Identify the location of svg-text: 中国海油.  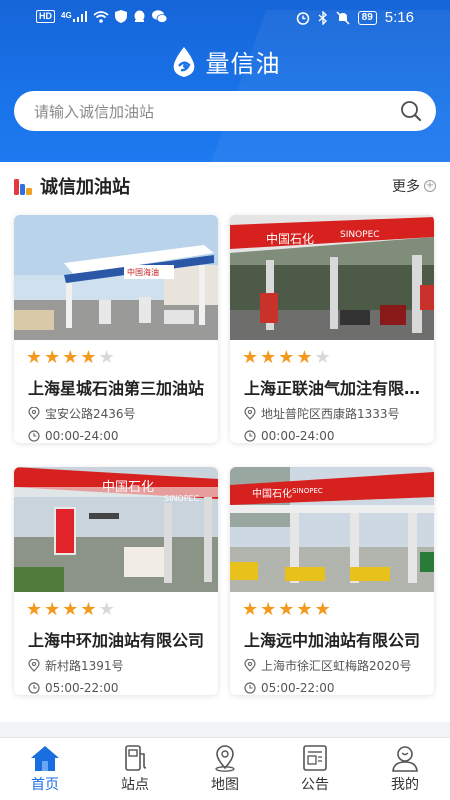
(143, 272).